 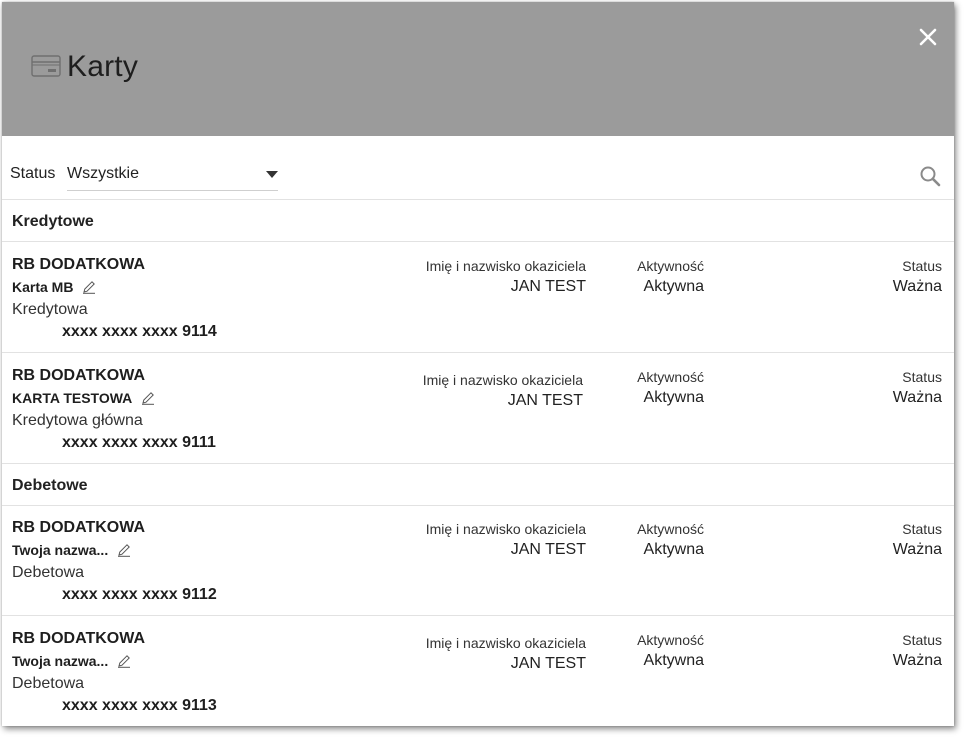 What do you see at coordinates (77, 420) in the screenshot?
I see `card-type: Kredytowa główna` at bounding box center [77, 420].